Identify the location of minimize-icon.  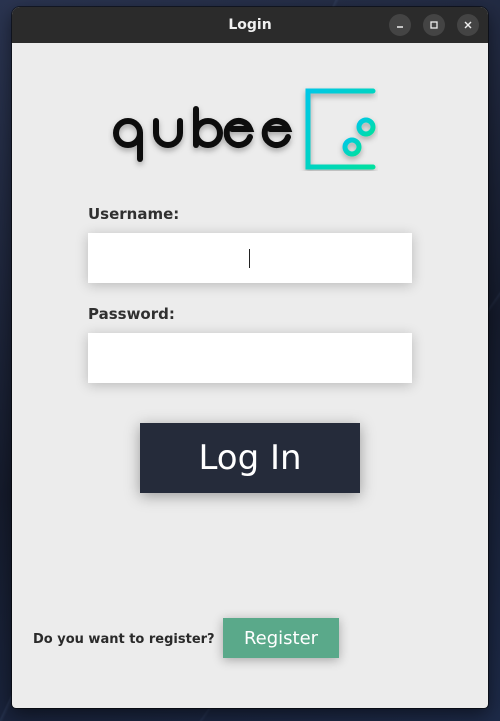
(400, 25).